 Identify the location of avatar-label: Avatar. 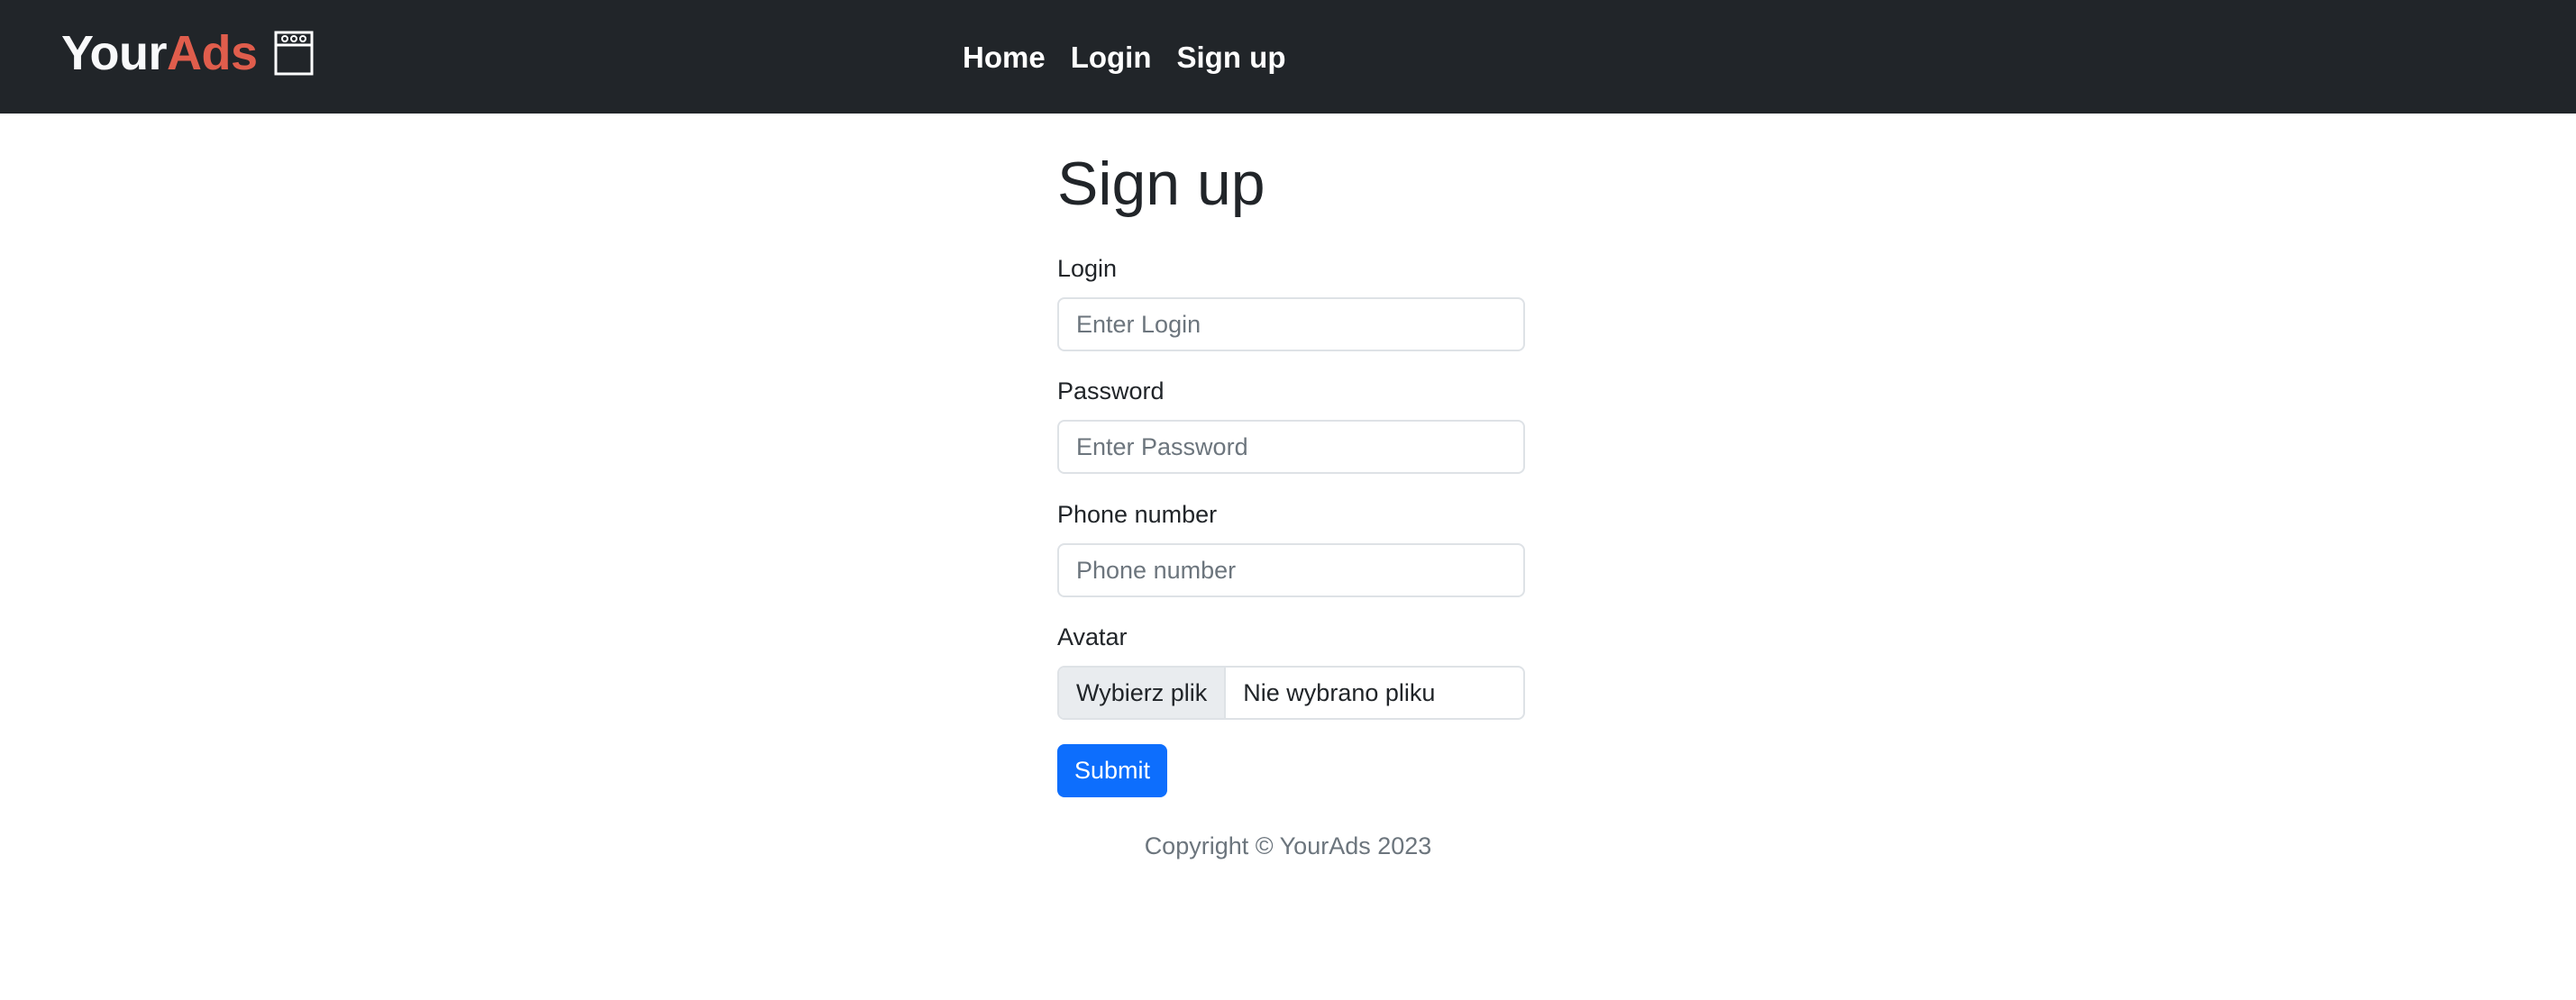
(1092, 637).